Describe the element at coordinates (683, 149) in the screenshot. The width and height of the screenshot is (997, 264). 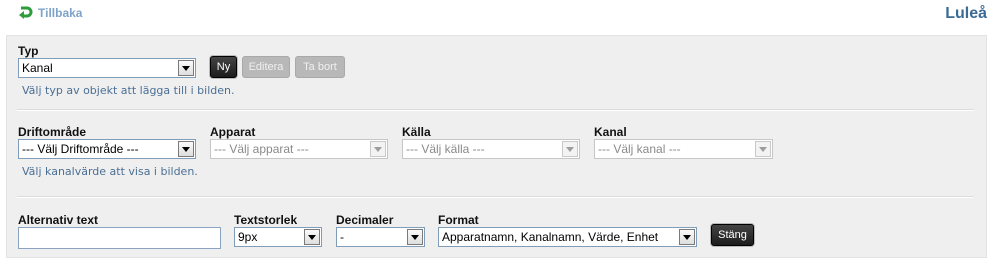
I see `channel-select: --- Välj kanal ---` at that location.